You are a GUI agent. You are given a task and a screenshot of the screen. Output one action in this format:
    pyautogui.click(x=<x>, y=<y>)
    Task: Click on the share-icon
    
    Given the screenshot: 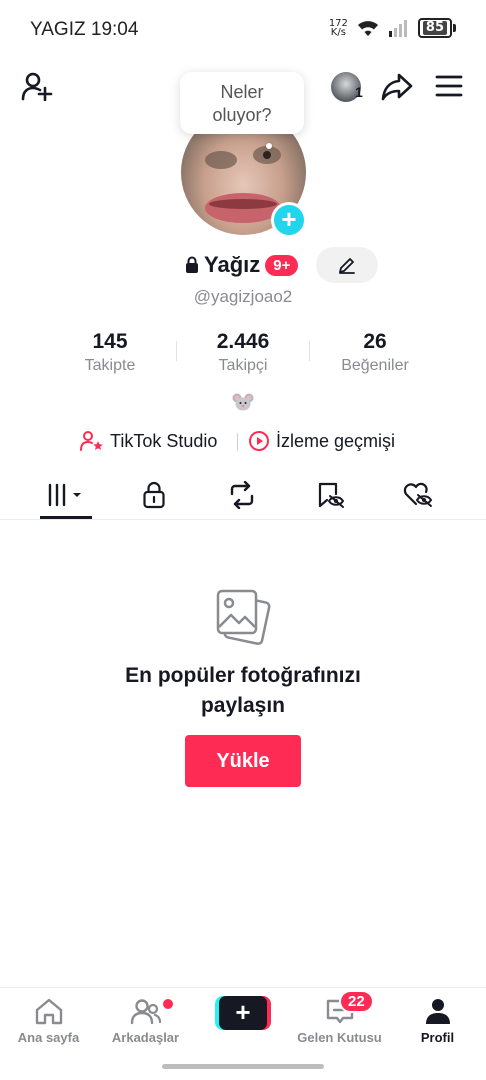 What is the action you would take?
    pyautogui.click(x=397, y=86)
    